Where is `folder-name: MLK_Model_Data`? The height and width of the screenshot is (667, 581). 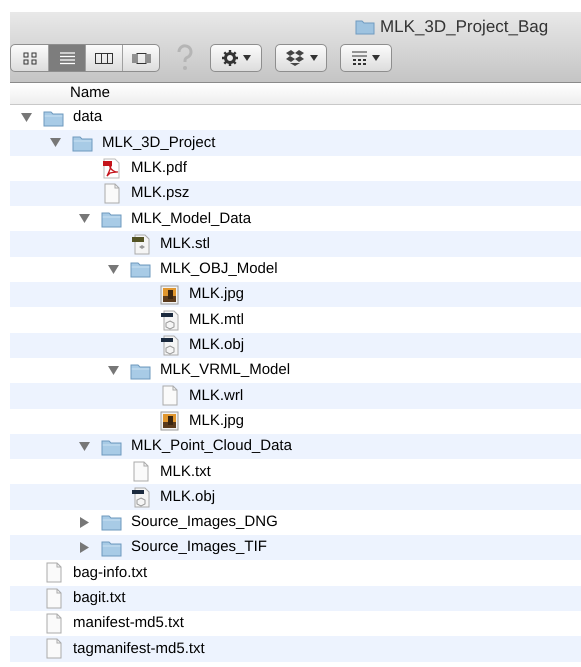
folder-name: MLK_Model_Data is located at coordinates (191, 219).